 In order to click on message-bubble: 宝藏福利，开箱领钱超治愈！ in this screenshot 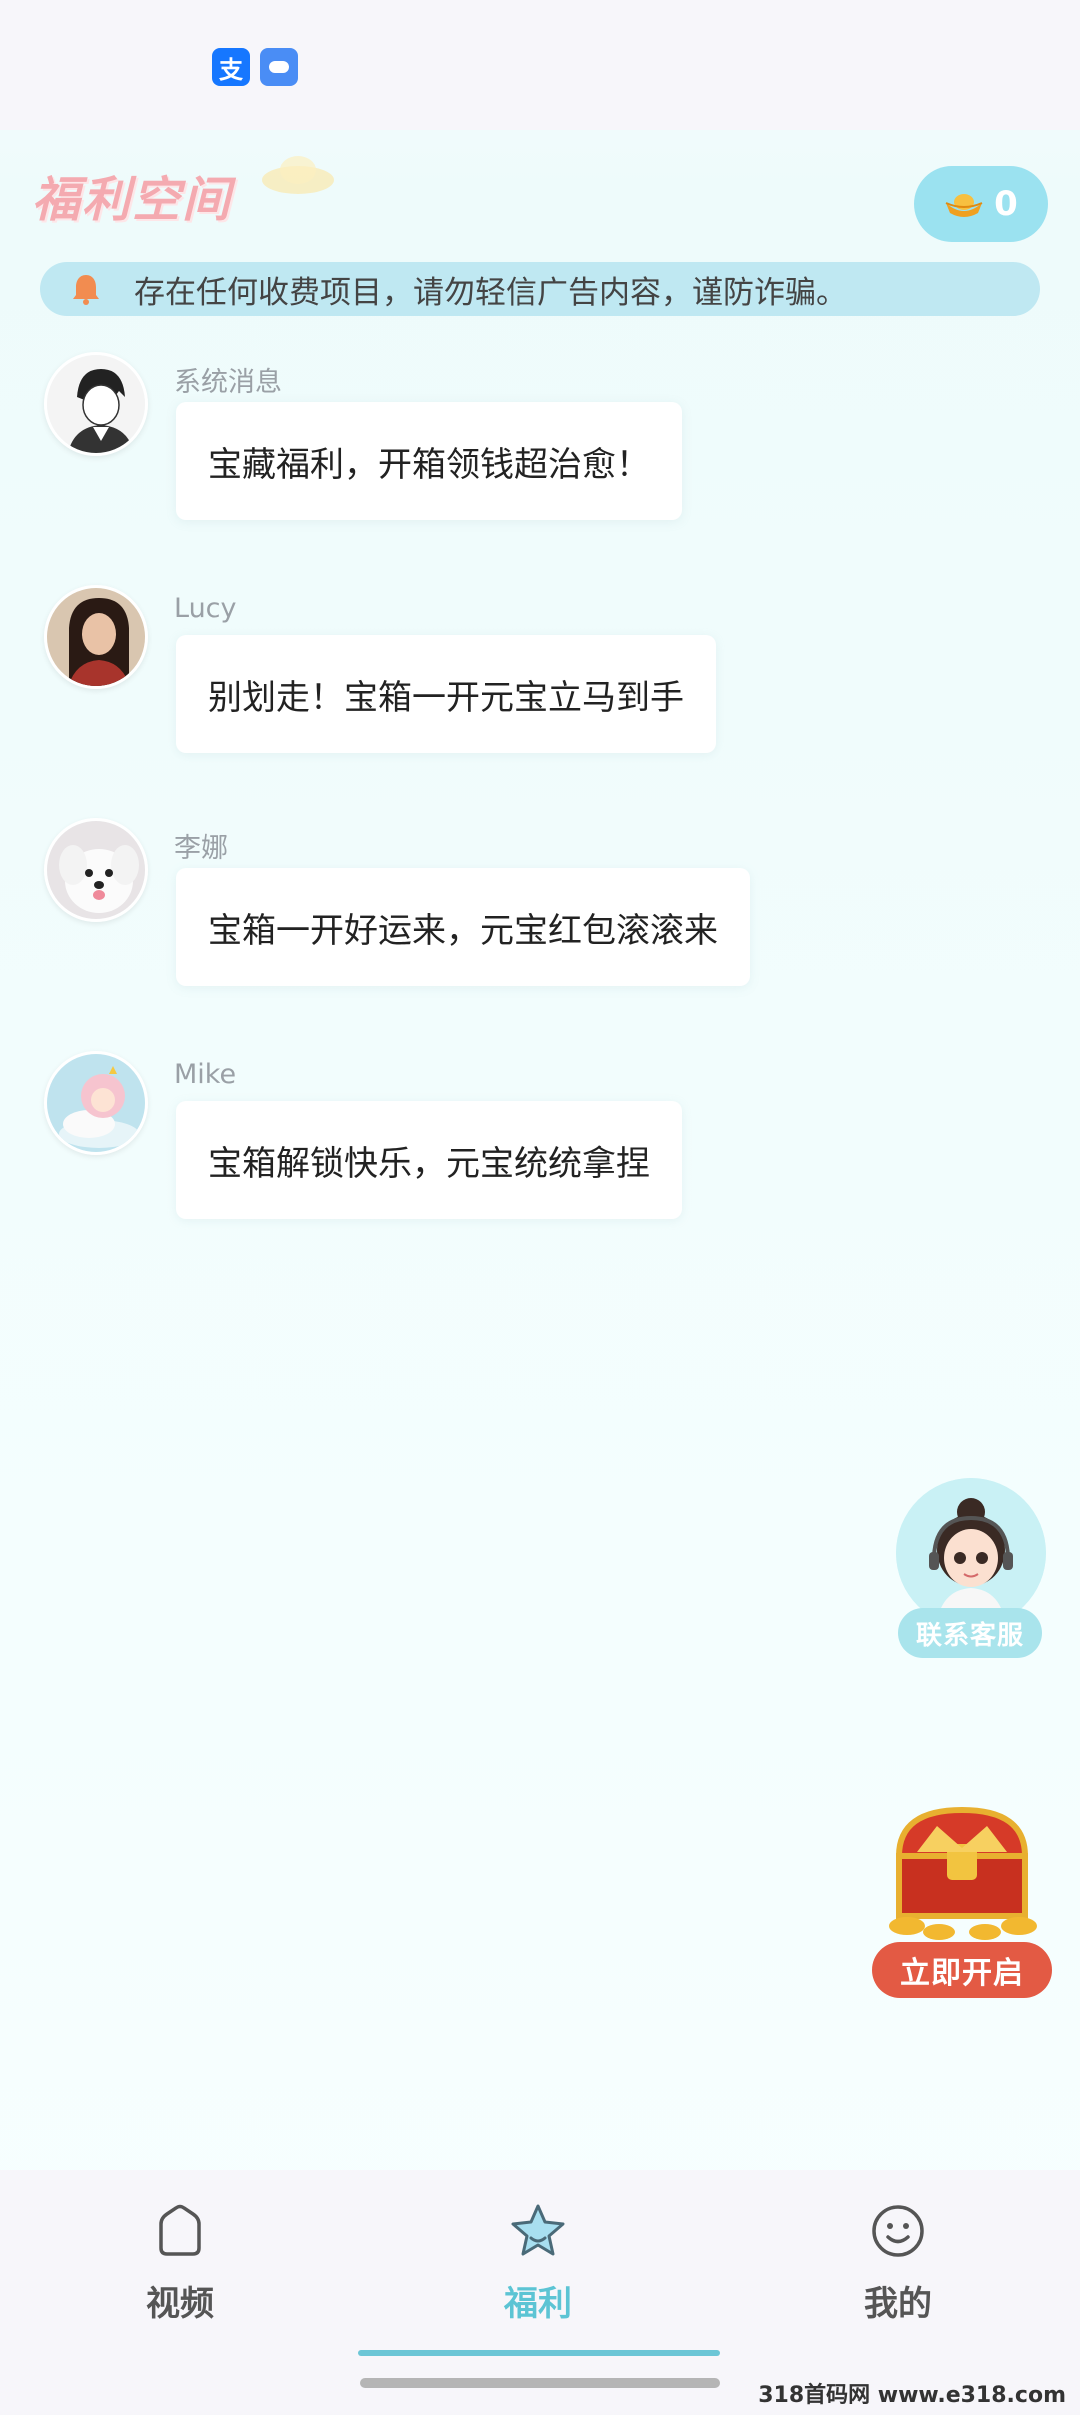, I will do `click(429, 461)`.